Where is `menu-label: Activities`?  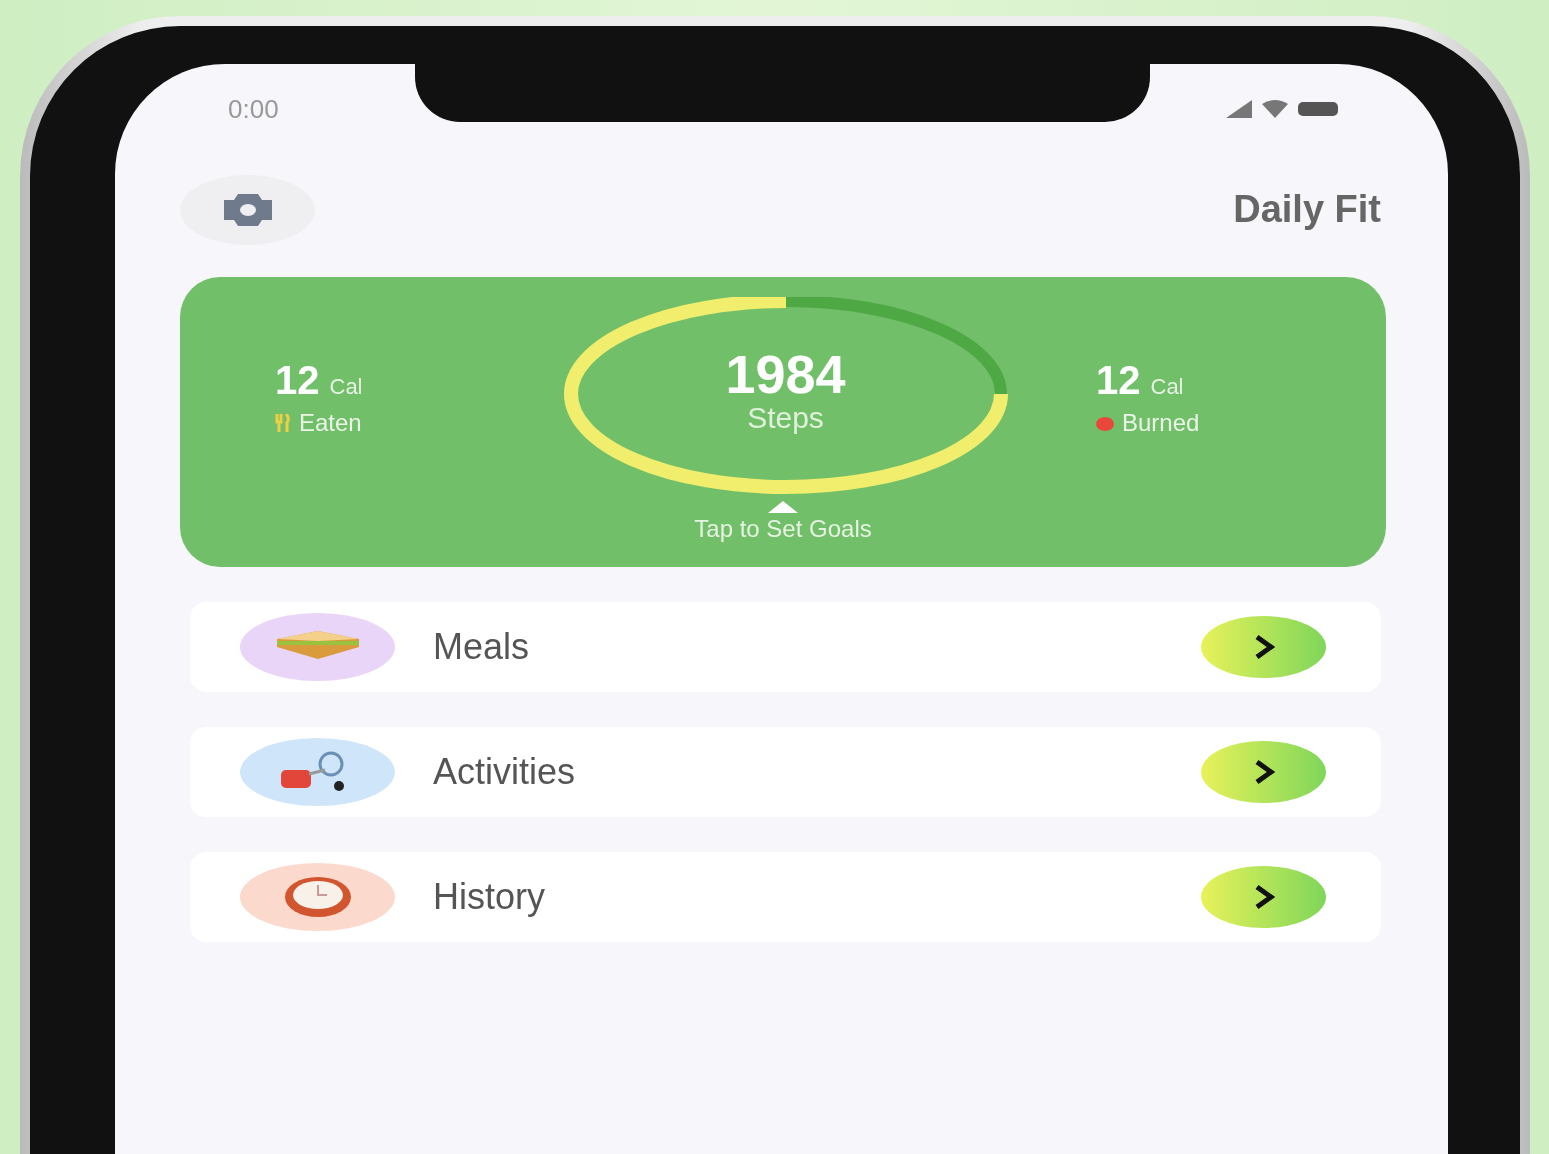 menu-label: Activities is located at coordinates (505, 772).